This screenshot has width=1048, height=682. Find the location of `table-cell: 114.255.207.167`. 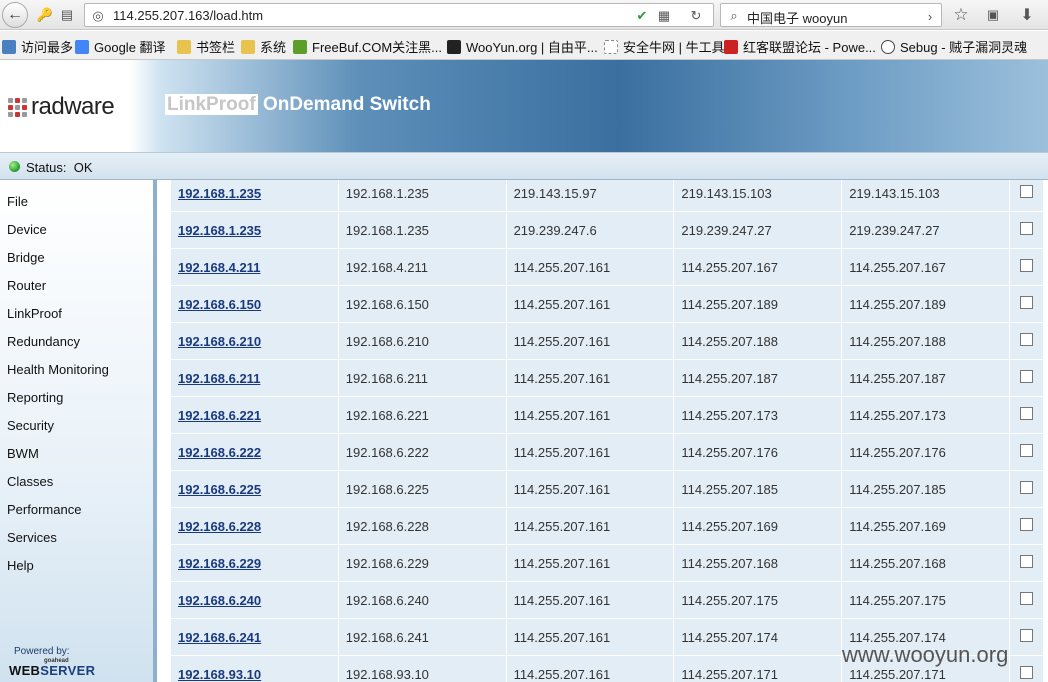

table-cell: 114.255.207.167 is located at coordinates (925, 267).